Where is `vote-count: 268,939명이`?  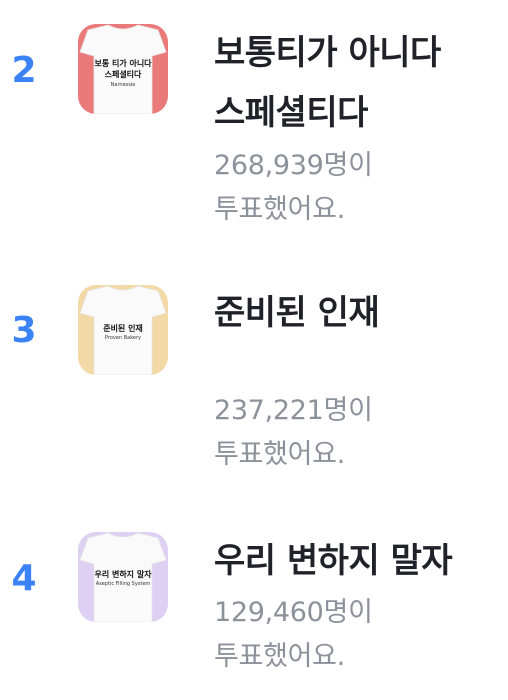 vote-count: 268,939명이 is located at coordinates (293, 165).